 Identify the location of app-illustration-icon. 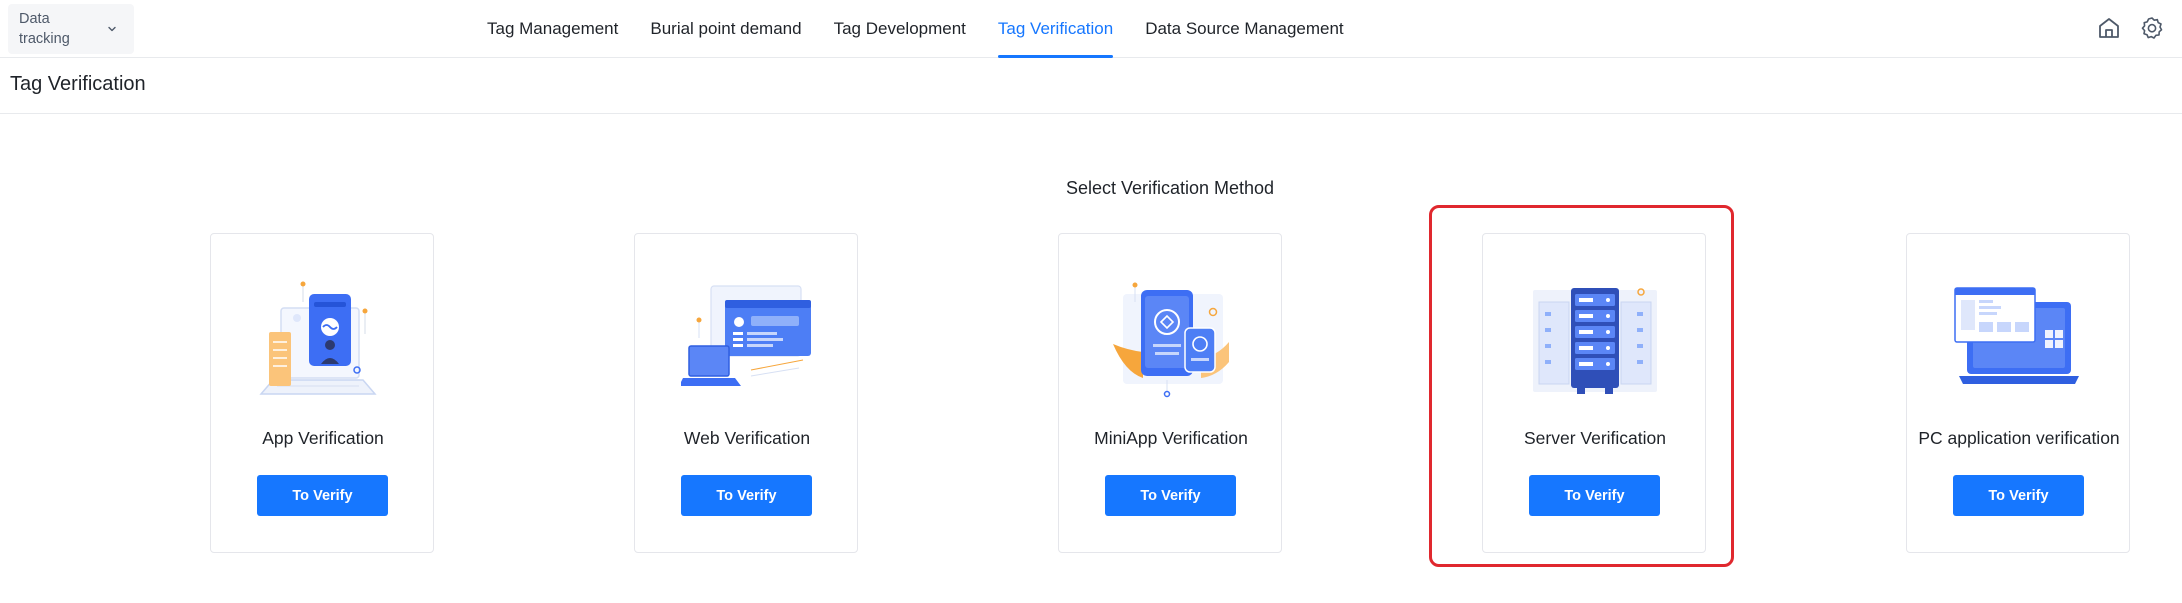
(318, 338).